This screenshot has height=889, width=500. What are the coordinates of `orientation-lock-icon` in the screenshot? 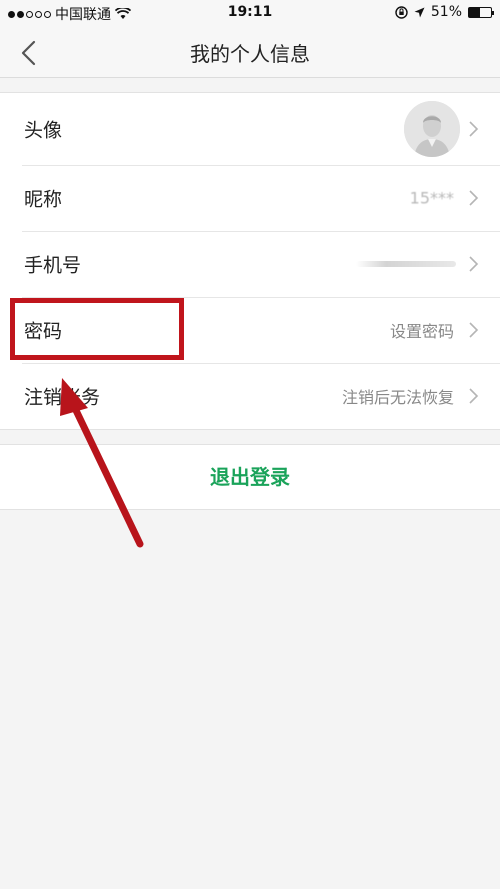 It's located at (401, 12).